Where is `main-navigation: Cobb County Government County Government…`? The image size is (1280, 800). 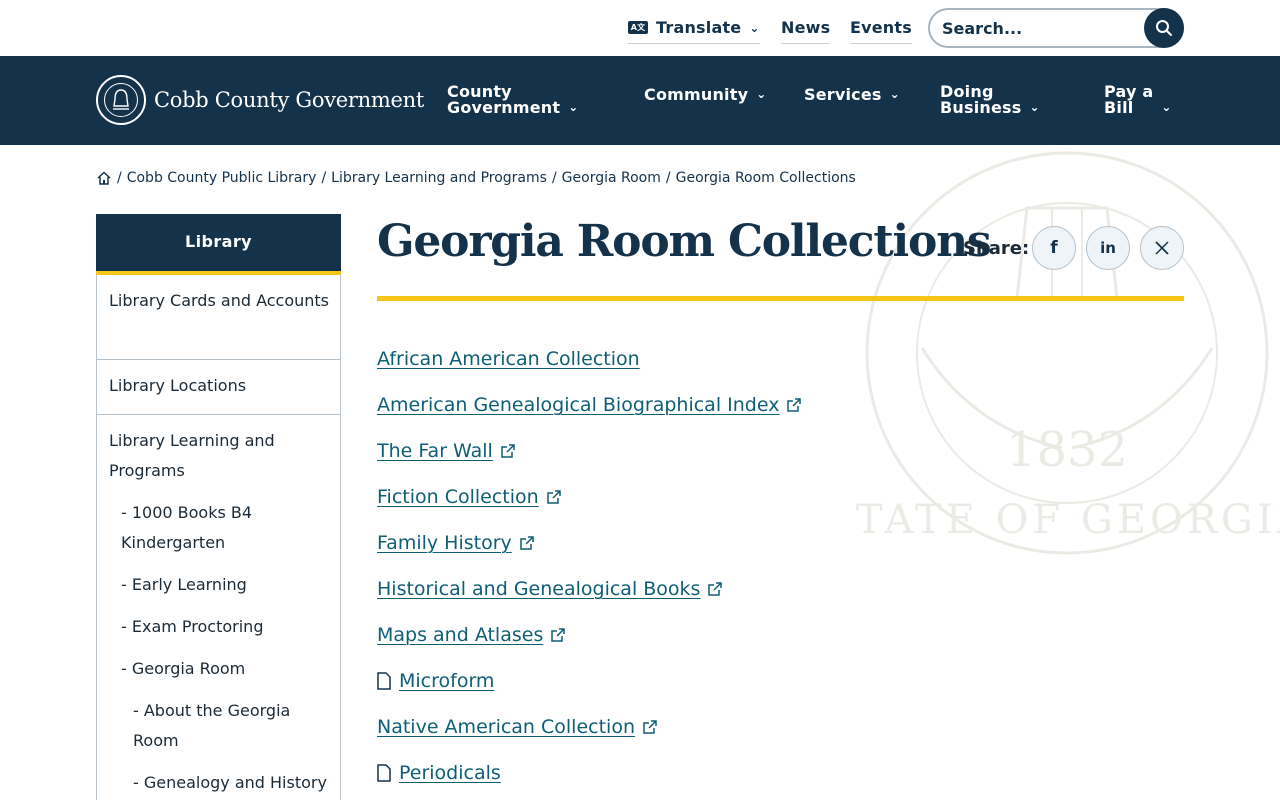 main-navigation: Cobb County Government County Government… is located at coordinates (640, 100).